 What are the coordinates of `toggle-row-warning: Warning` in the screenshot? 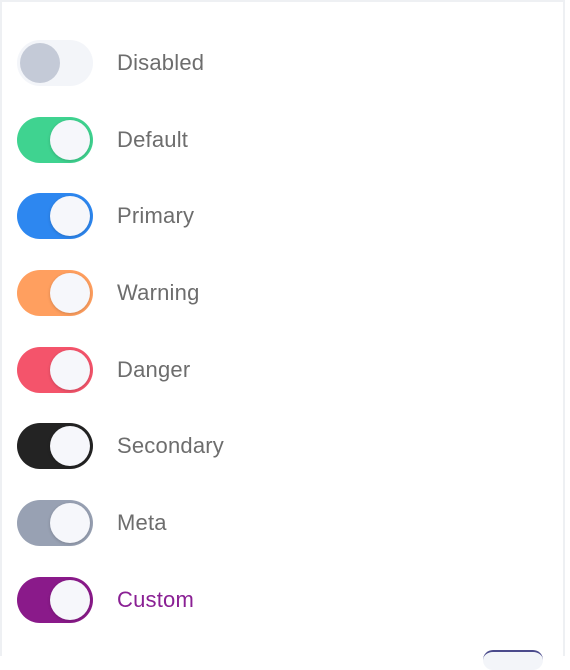 It's located at (120, 293).